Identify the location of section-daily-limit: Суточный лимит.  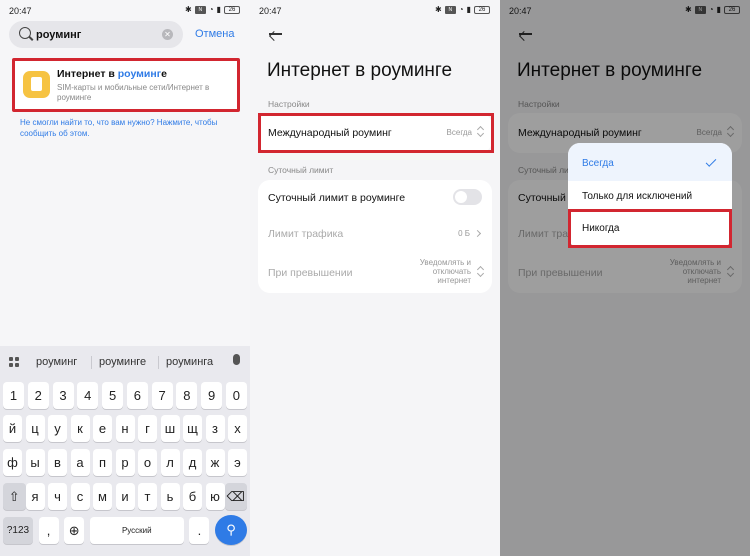
(301, 170).